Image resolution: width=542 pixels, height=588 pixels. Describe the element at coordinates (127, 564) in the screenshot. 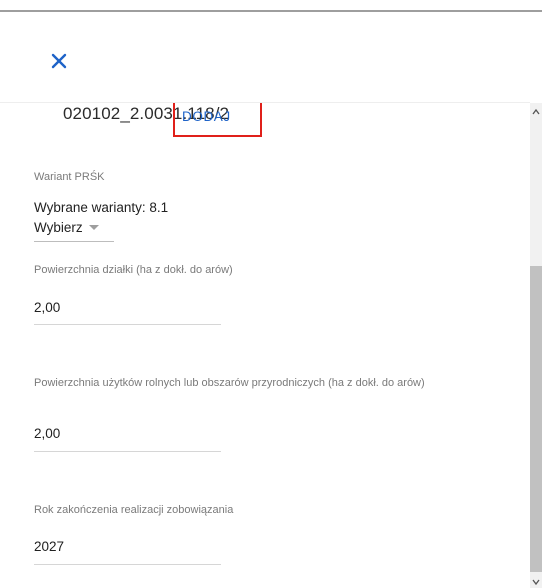

I see `end-year-underline` at that location.